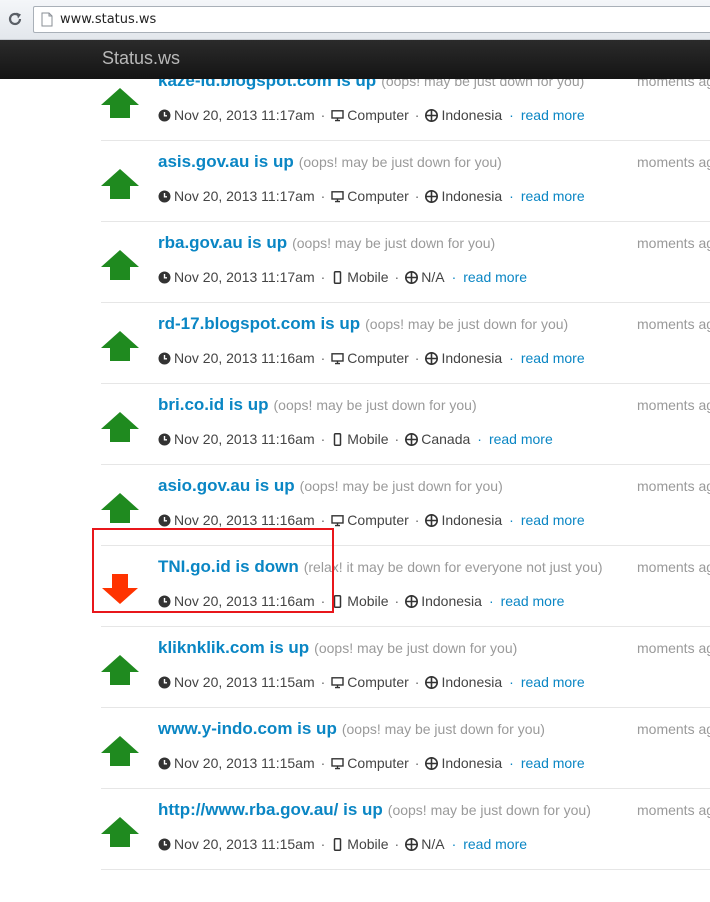 This screenshot has height=902, width=710. I want to click on address-bar: www.status.ws, so click(371, 19).